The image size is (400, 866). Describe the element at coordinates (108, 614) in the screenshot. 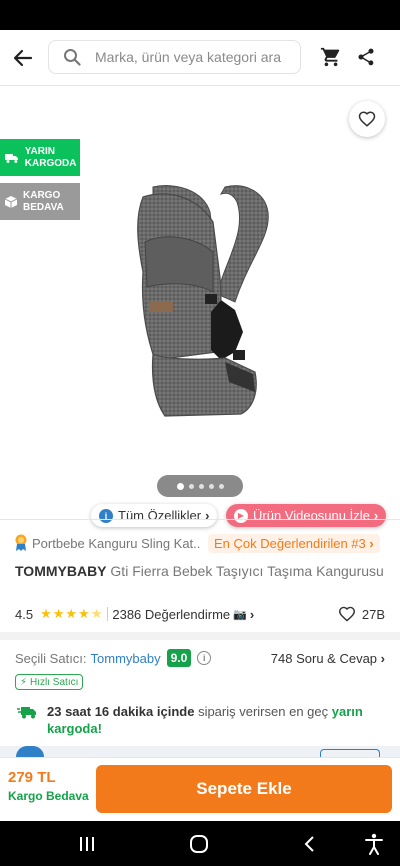

I see `separator` at that location.